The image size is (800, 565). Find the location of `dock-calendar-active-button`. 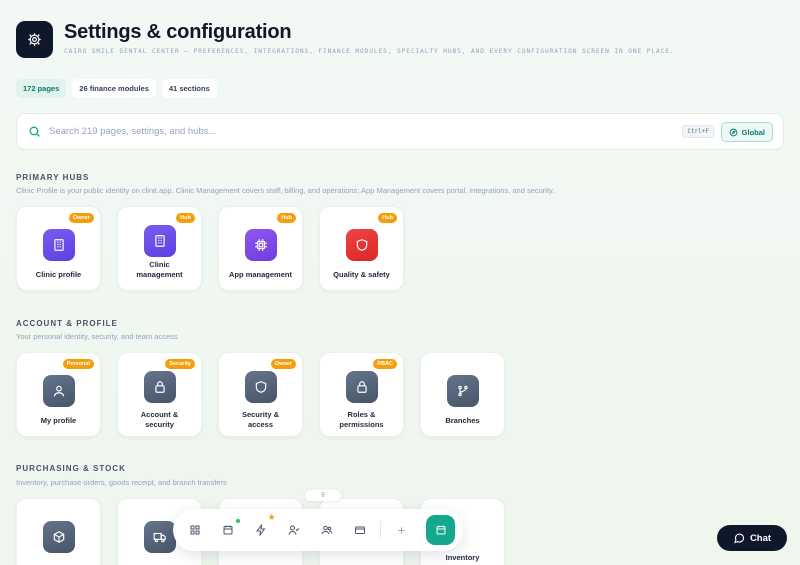

dock-calendar-active-button is located at coordinates (441, 530).